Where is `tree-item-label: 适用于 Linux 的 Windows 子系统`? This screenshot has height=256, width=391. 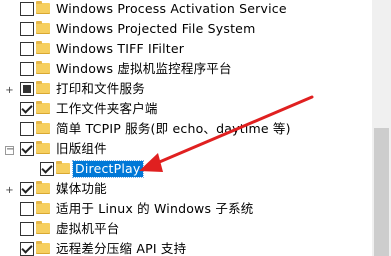 tree-item-label: 适用于 Linux 的 Windows 子系统 is located at coordinates (155, 208).